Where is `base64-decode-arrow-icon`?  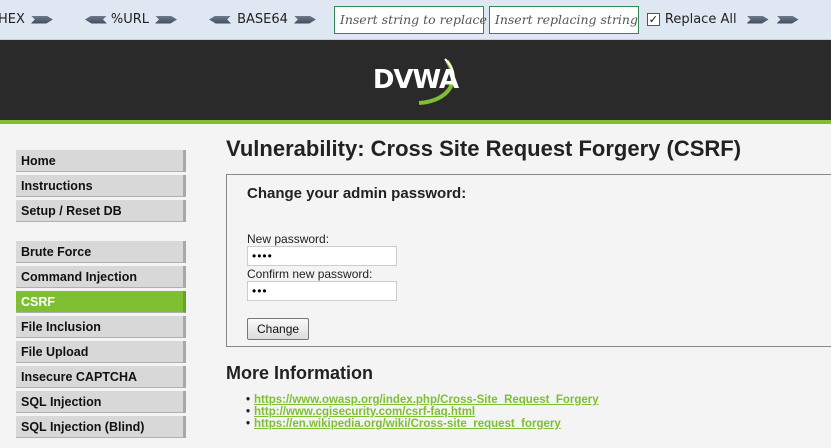 base64-decode-arrow-icon is located at coordinates (218, 20).